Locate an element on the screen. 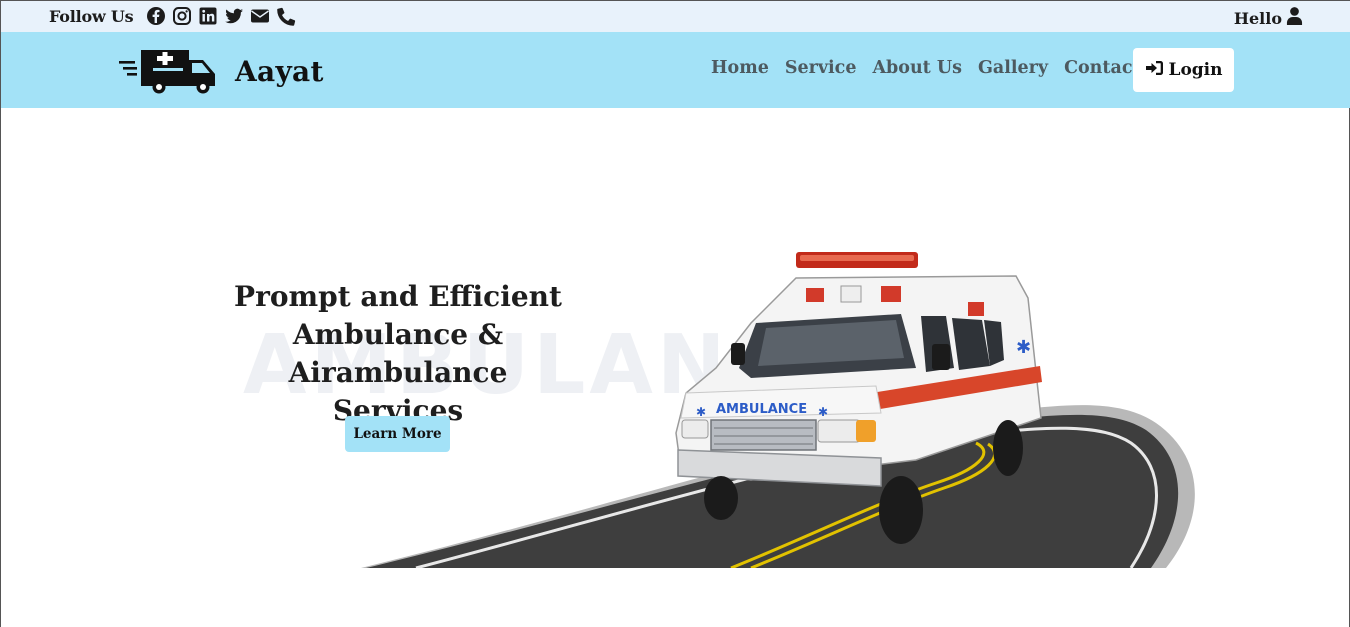 This screenshot has width=1350, height=627. instagram-icon is located at coordinates (182, 16).